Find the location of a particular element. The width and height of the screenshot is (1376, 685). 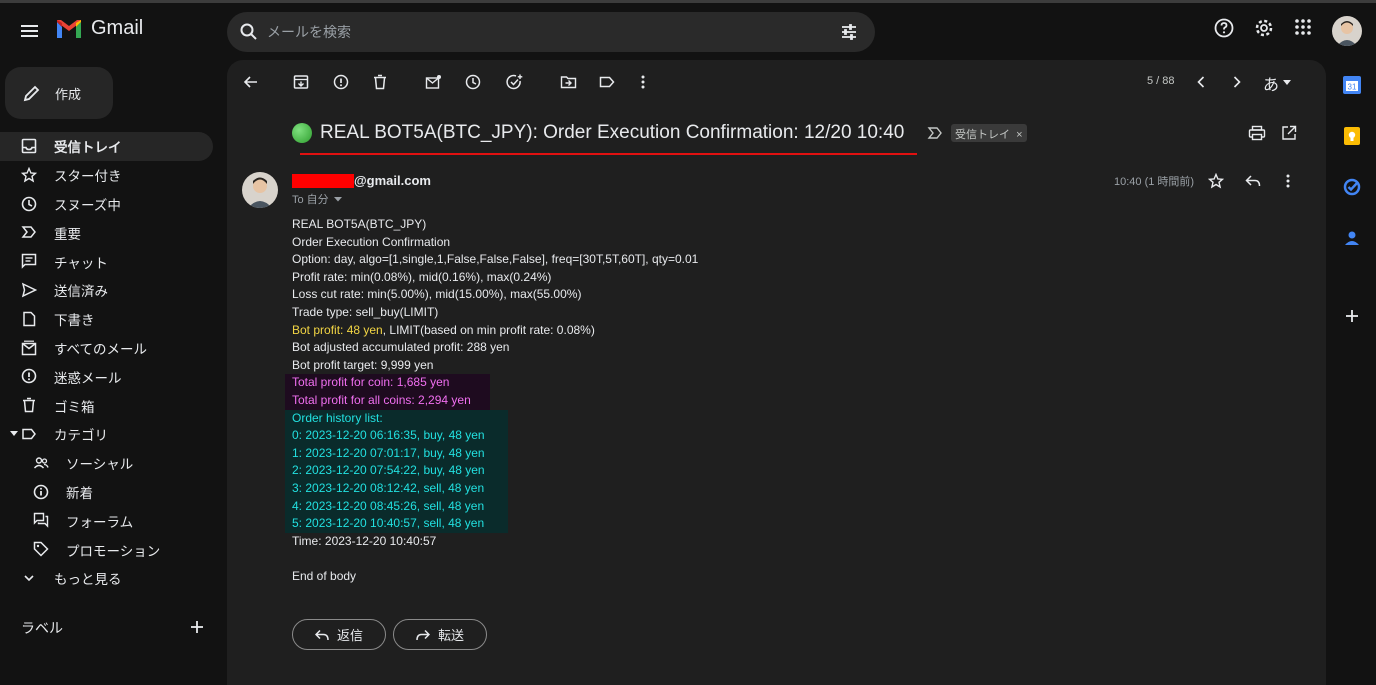

print-icon is located at coordinates (1257, 133).